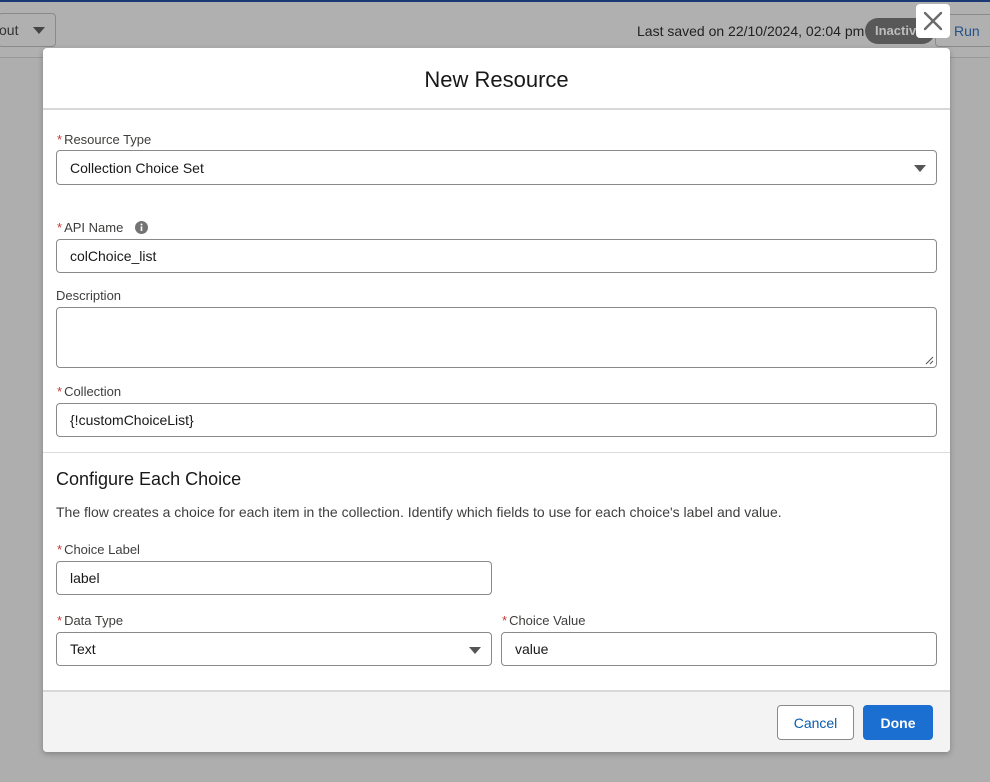 Image resolution: width=990 pixels, height=782 pixels. I want to click on data-type-value: Text, so click(83, 649).